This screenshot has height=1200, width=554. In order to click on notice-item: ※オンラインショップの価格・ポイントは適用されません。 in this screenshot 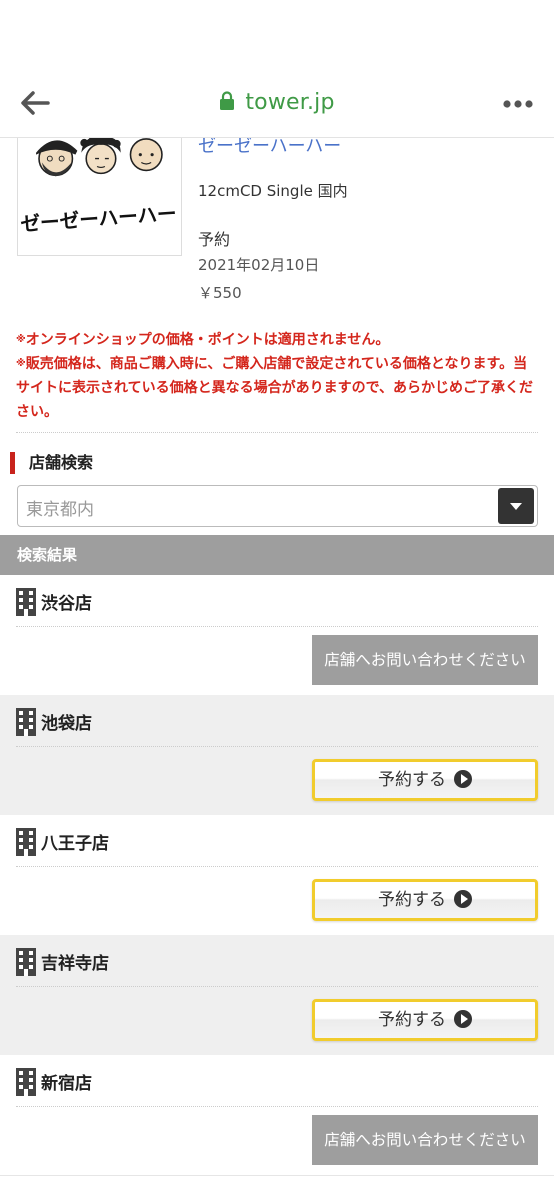, I will do `click(277, 340)`.